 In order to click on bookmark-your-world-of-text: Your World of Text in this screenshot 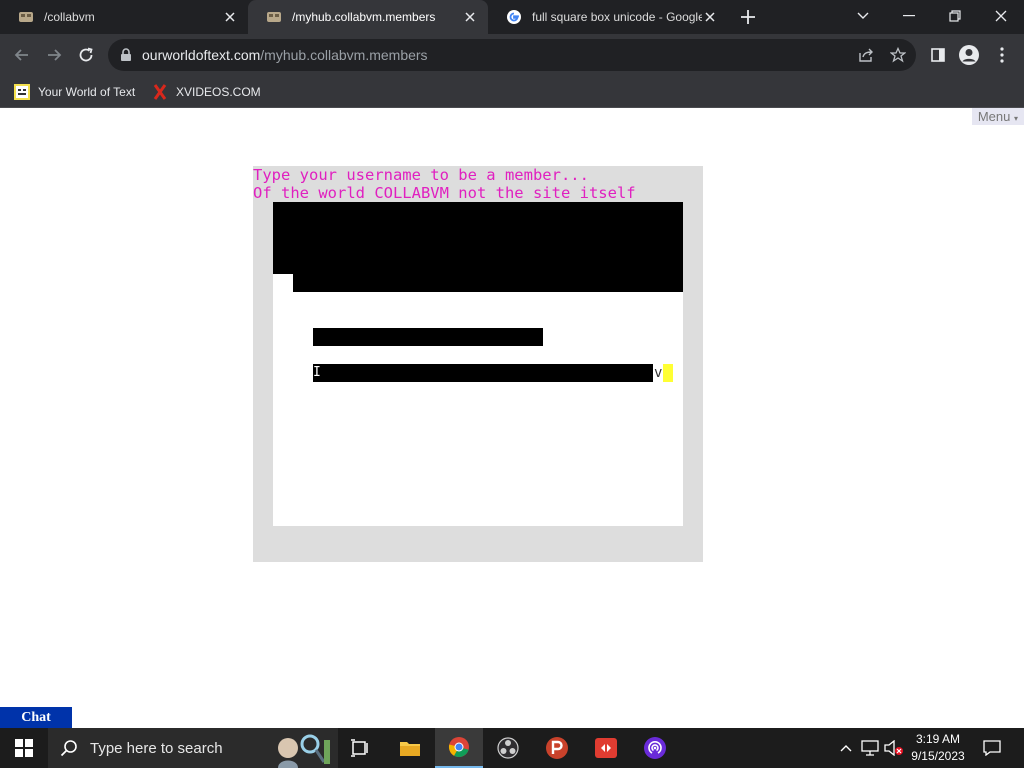, I will do `click(74, 92)`.